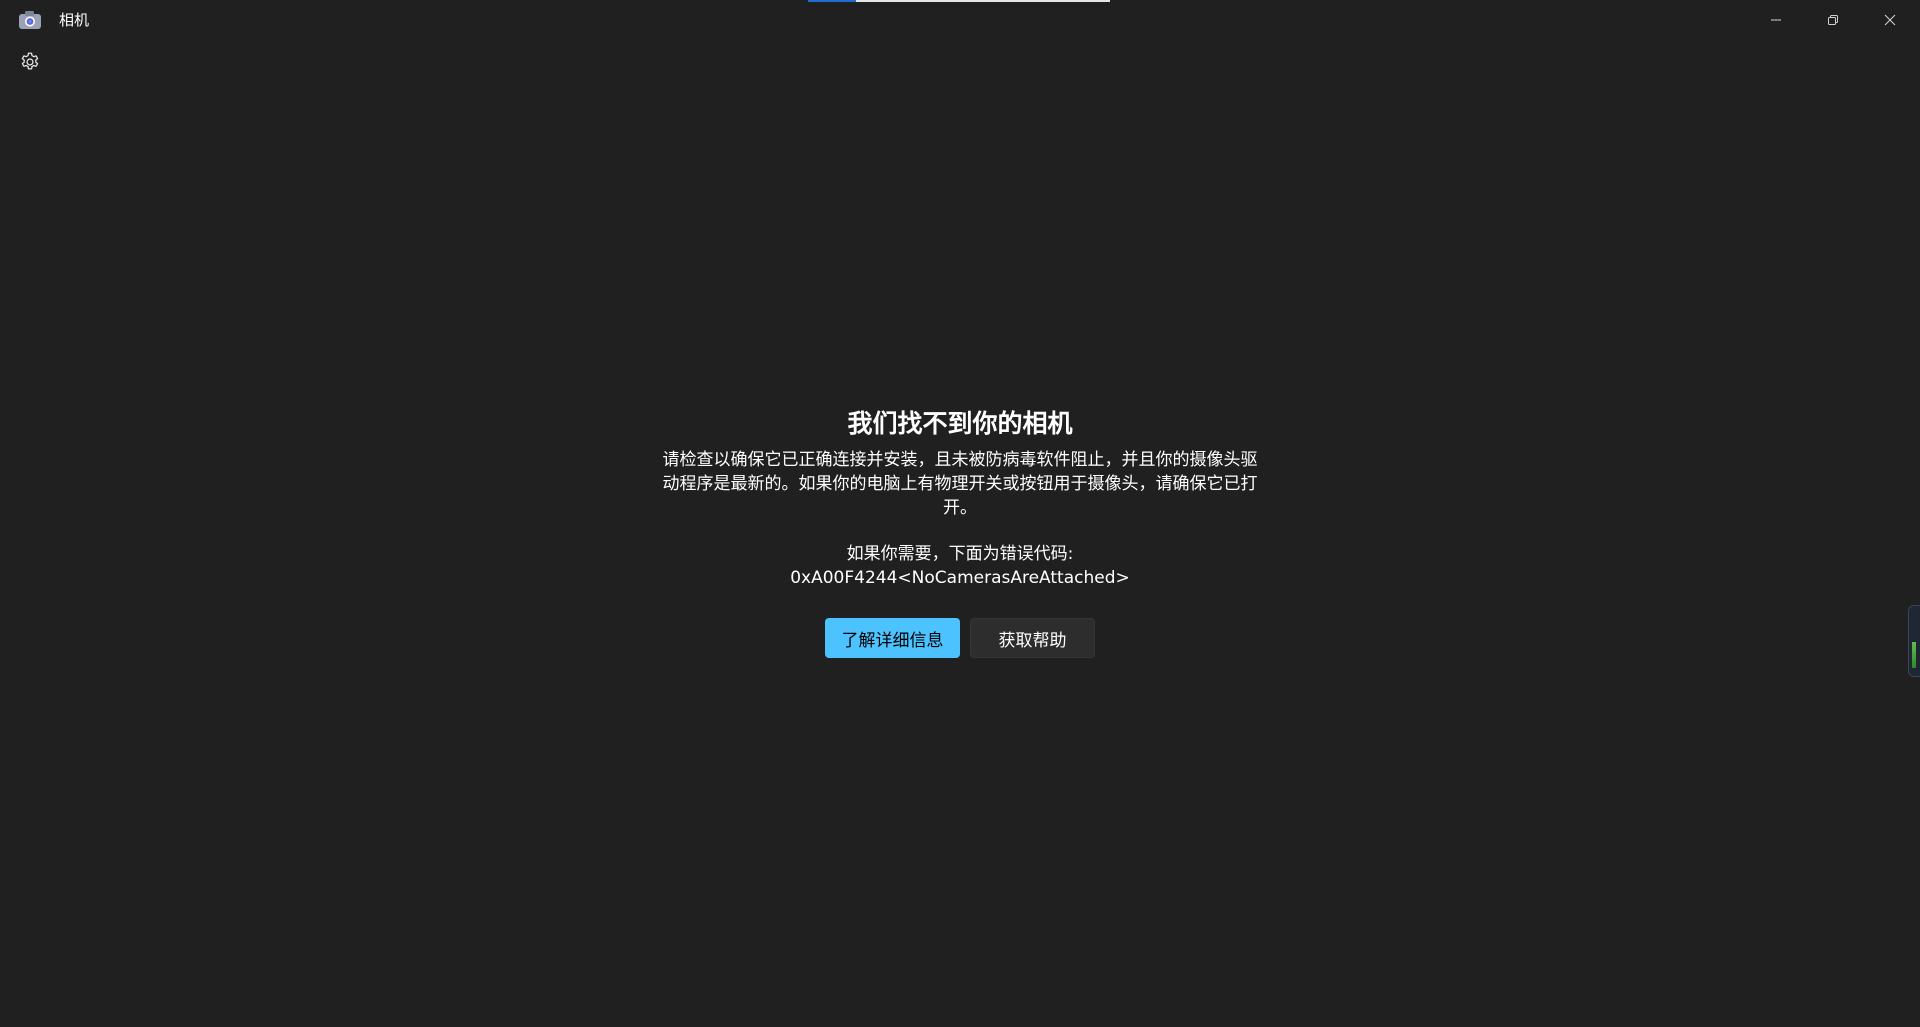 Image resolution: width=1920 pixels, height=1027 pixels. I want to click on gear-icon, so click(30, 64).